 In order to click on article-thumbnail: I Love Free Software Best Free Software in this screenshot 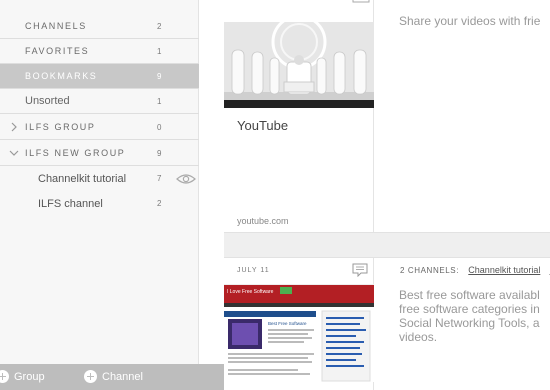, I will do `click(299, 333)`.